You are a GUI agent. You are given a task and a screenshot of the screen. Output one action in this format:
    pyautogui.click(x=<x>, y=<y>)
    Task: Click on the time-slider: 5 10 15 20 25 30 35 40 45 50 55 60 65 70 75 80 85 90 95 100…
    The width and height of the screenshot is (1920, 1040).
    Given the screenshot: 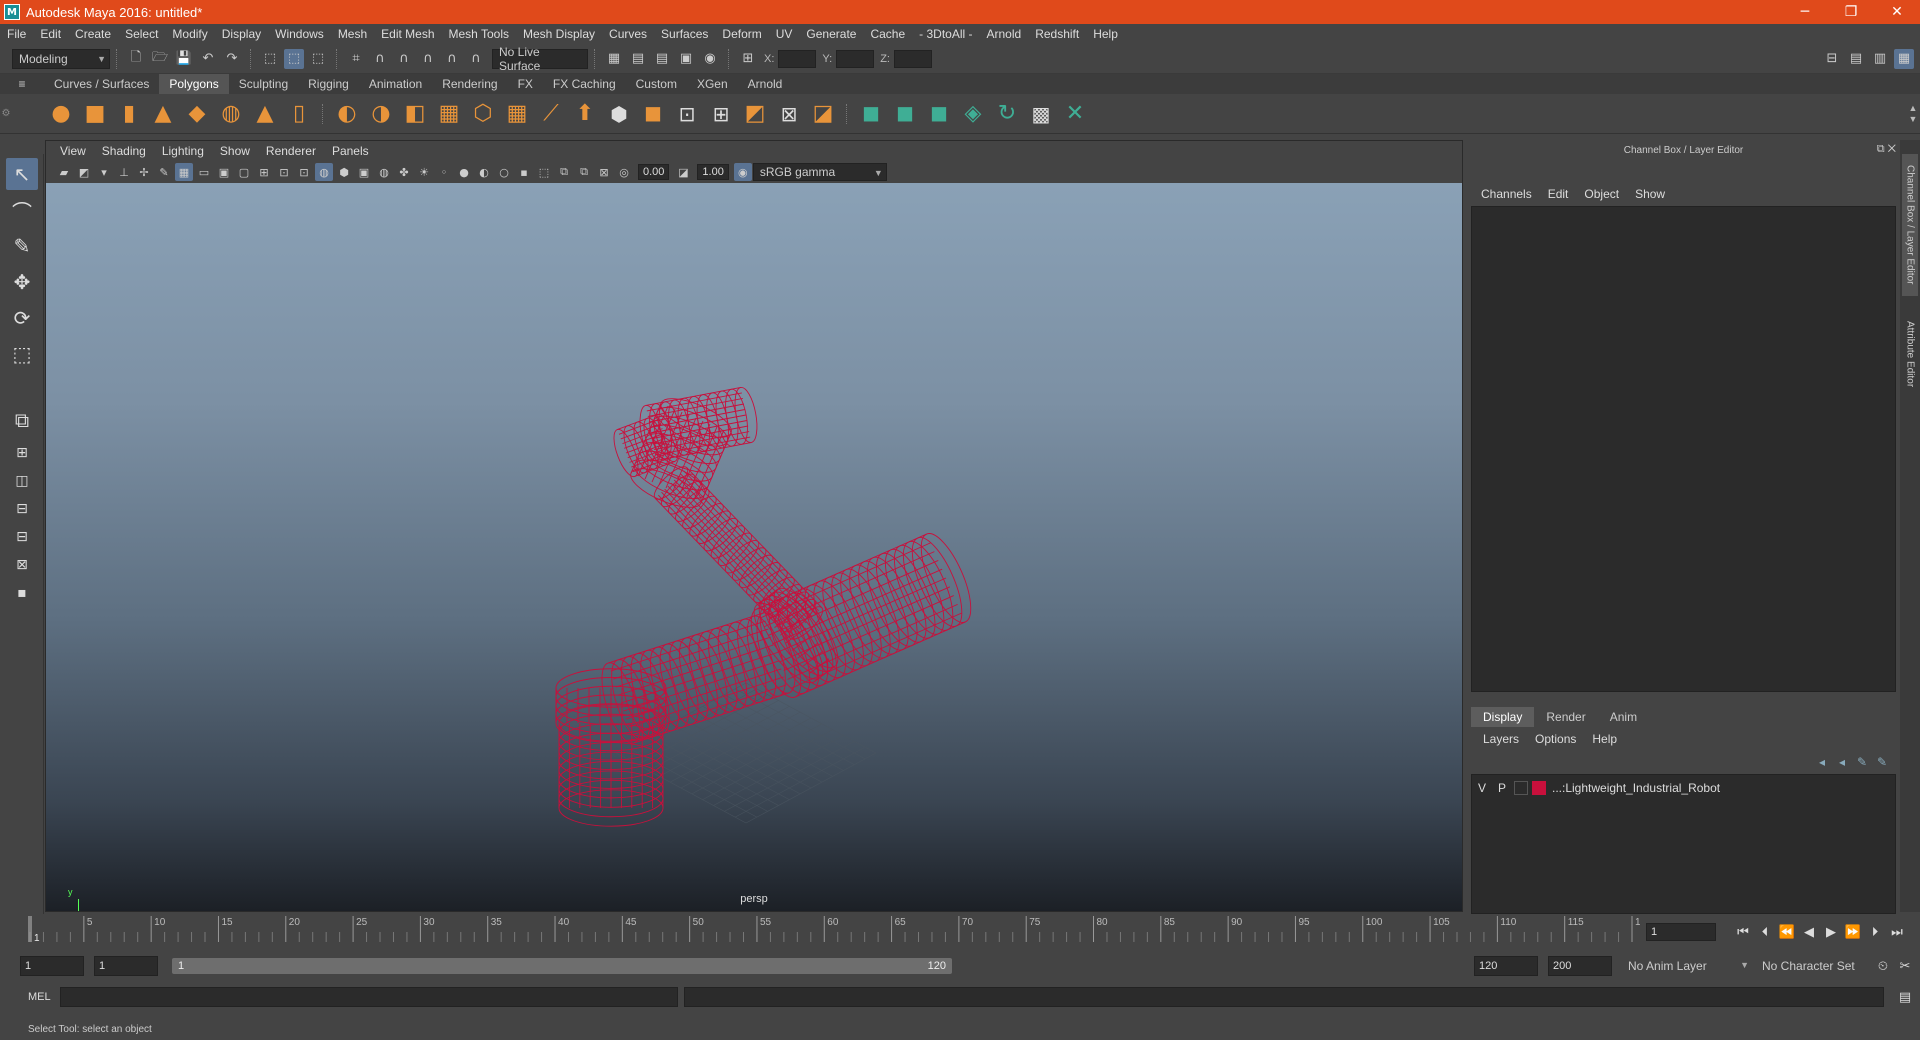 What is the action you would take?
    pyautogui.click(x=836, y=930)
    